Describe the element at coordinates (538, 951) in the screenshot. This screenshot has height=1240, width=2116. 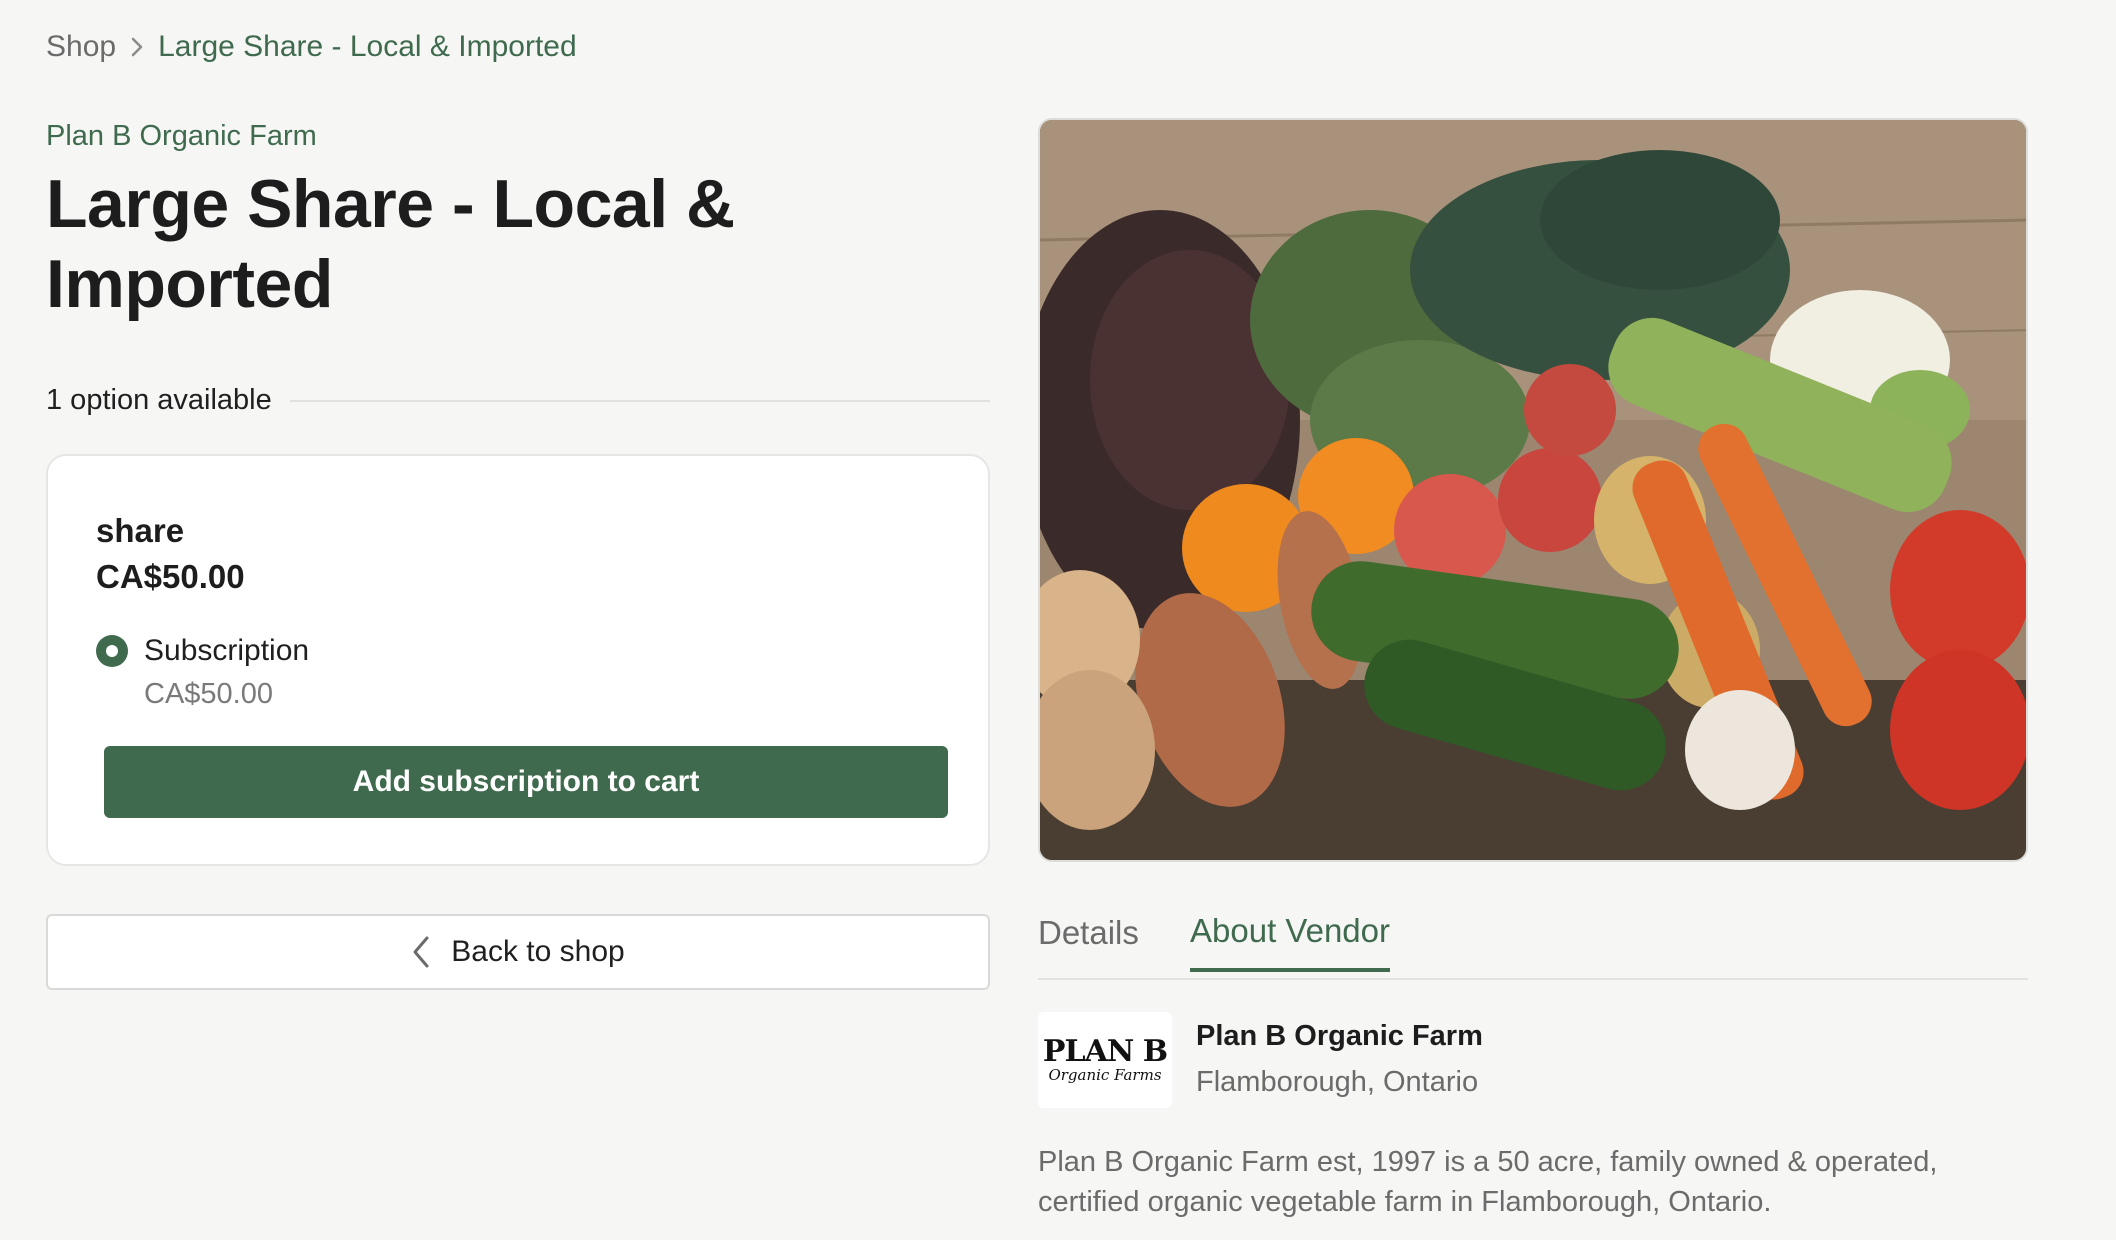
I see `back-to-shop-label: Back to shop` at that location.